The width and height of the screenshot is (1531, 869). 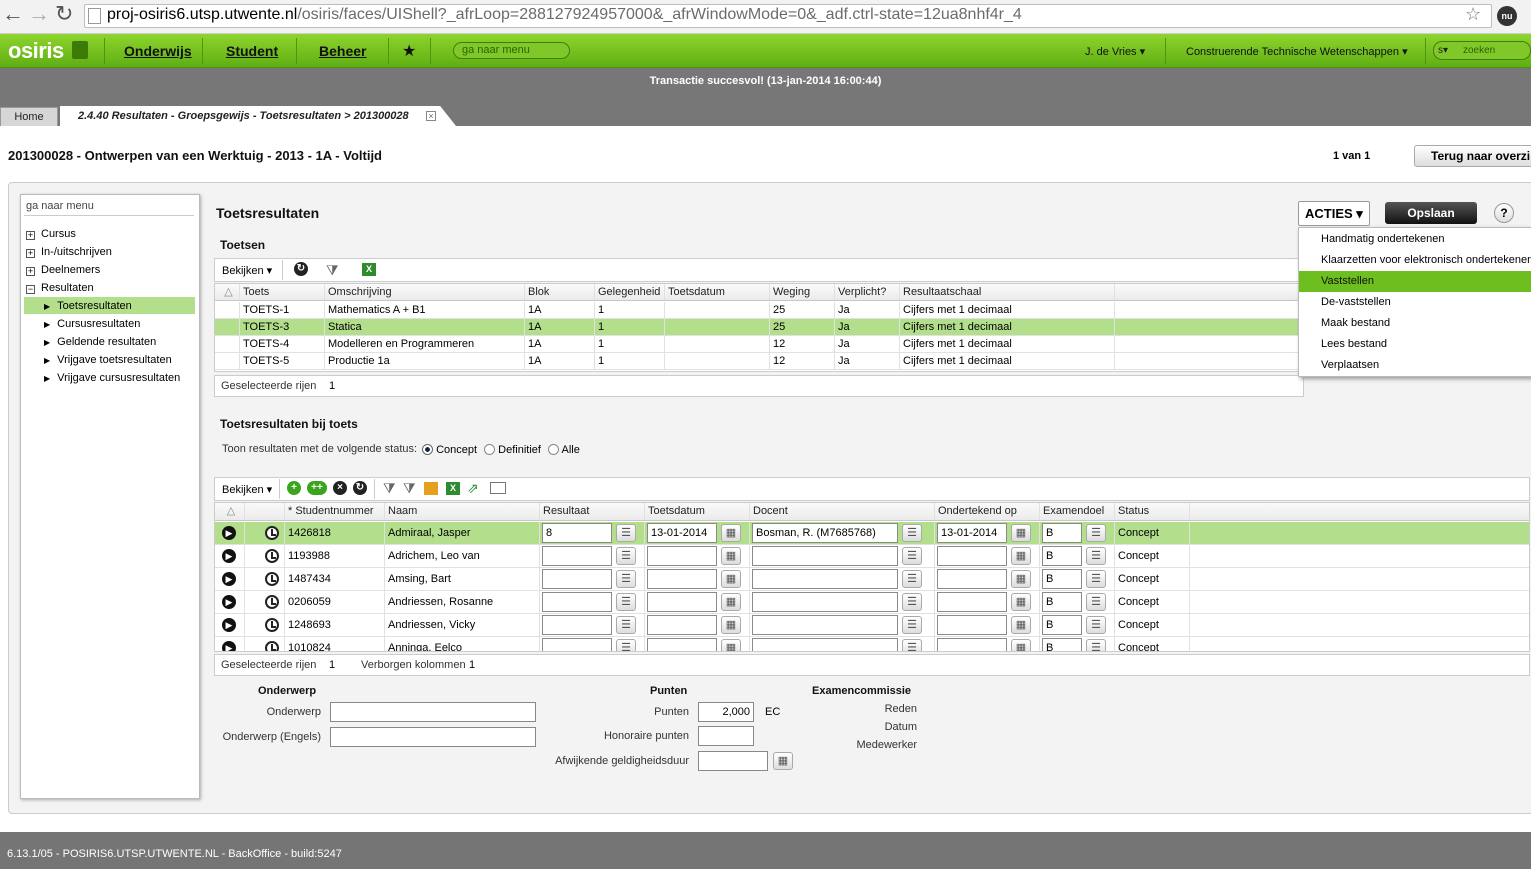 What do you see at coordinates (340, 488) in the screenshot?
I see `delete-icon: ×` at bounding box center [340, 488].